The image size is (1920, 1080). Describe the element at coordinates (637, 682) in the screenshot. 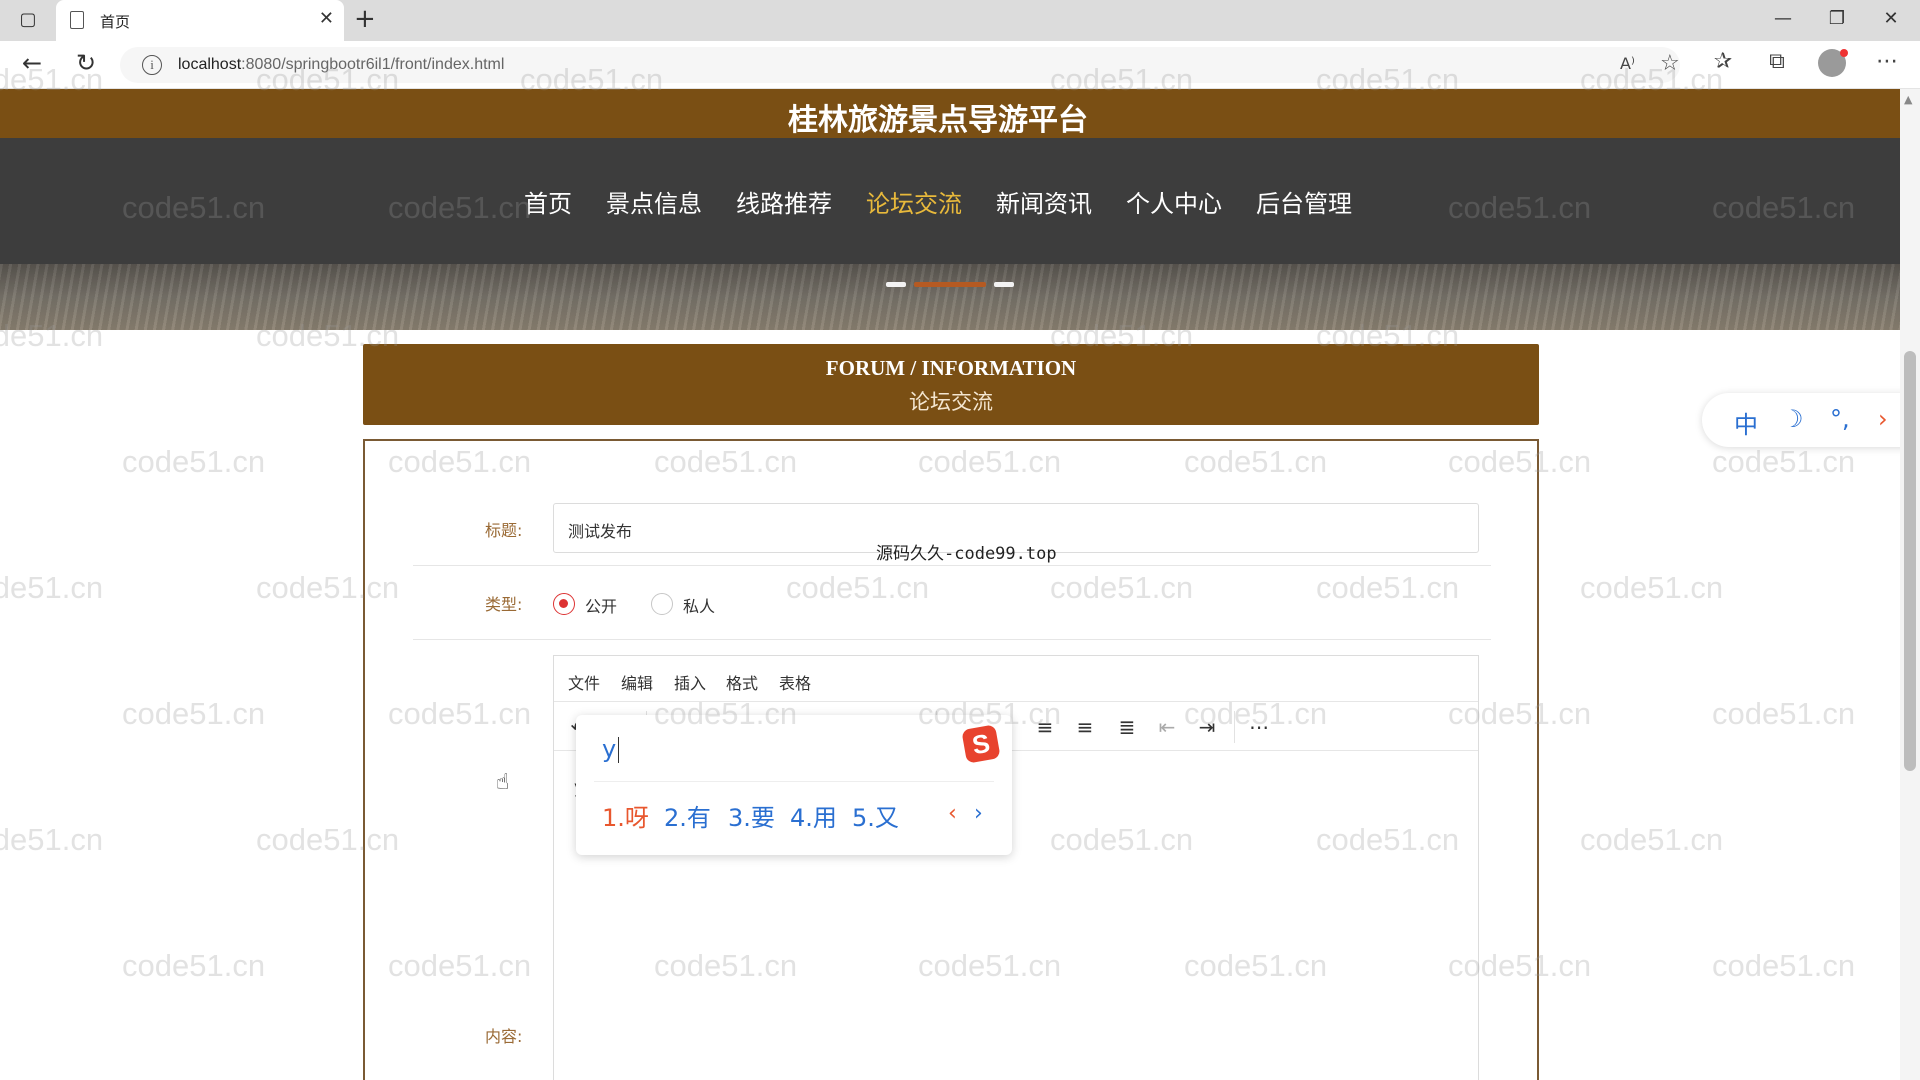

I see `menu-edit: 编辑` at that location.